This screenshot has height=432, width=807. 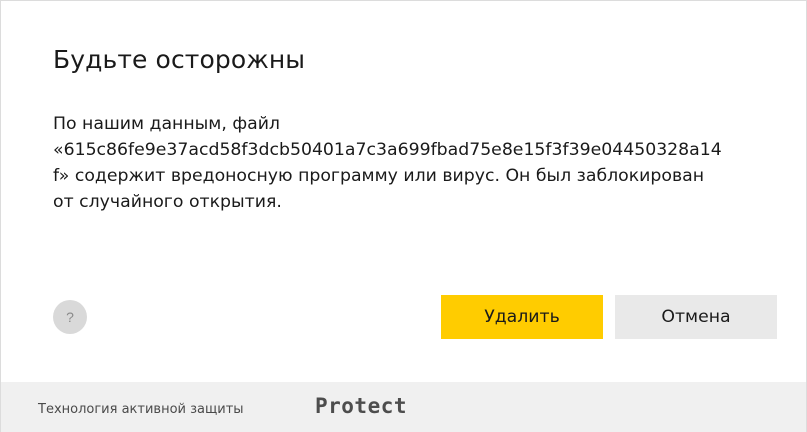 What do you see at coordinates (179, 59) in the screenshot?
I see `dialog-title: Будьте осторожны` at bounding box center [179, 59].